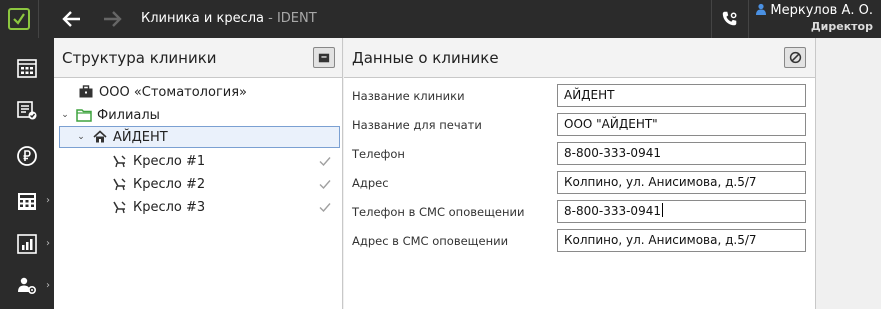  Describe the element at coordinates (225, 207) in the screenshot. I see `tree-item-chair: Кресло #3` at that location.